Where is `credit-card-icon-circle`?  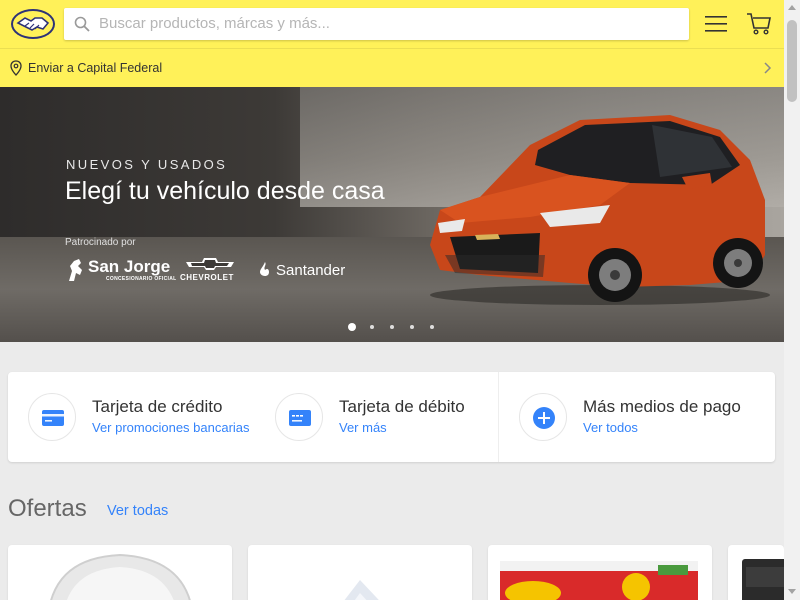 credit-card-icon-circle is located at coordinates (52, 417).